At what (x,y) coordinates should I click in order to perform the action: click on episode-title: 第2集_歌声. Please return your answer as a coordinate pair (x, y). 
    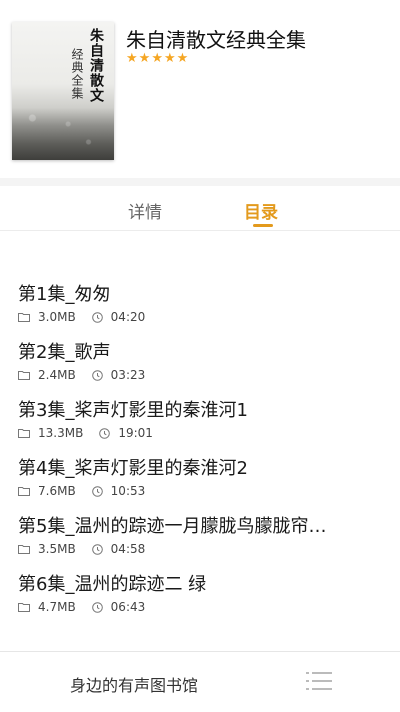
    Looking at the image, I should click on (64, 352).